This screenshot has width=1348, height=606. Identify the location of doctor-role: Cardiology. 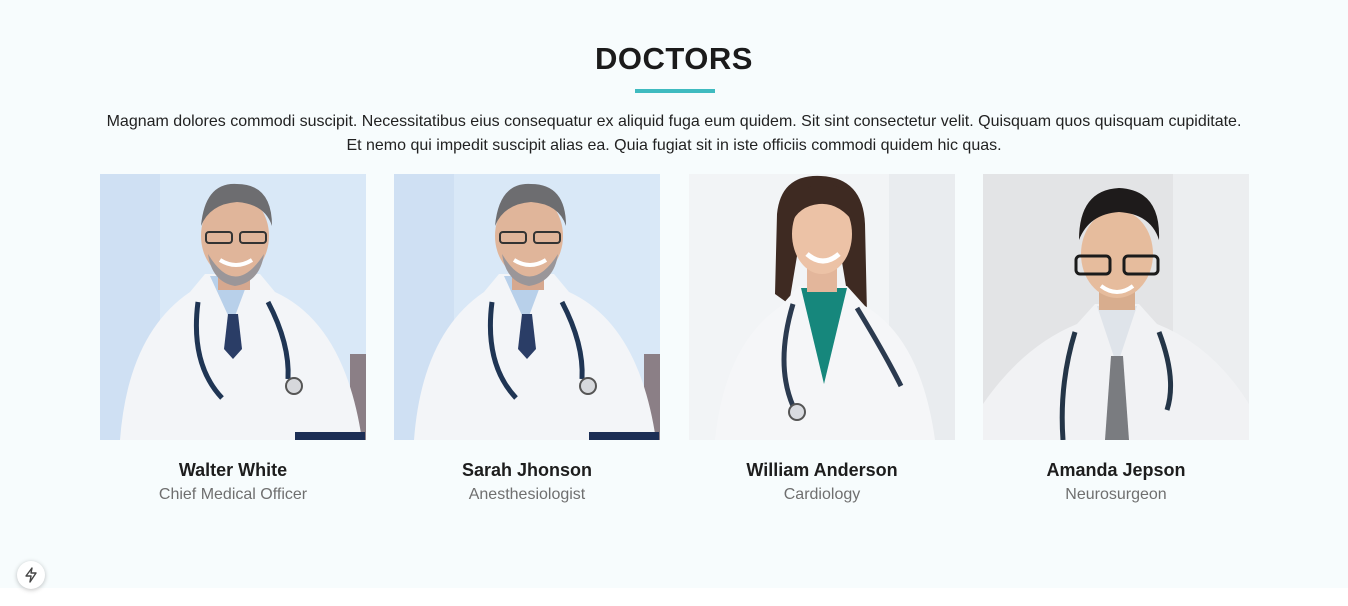
(822, 494).